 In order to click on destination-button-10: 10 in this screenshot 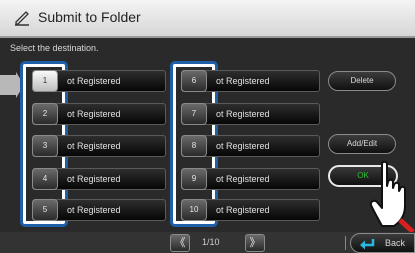, I will do `click(194, 210)`.